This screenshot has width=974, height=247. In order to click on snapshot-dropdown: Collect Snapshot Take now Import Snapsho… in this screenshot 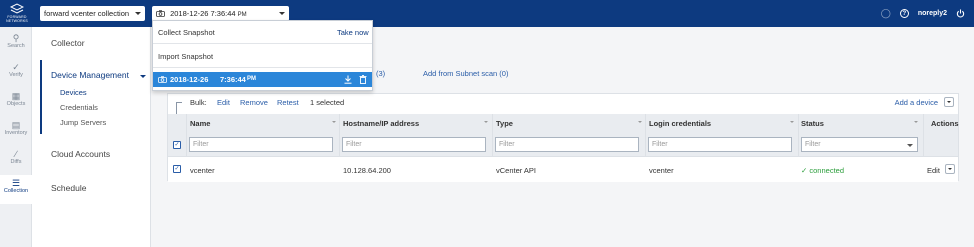, I will do `click(262, 55)`.